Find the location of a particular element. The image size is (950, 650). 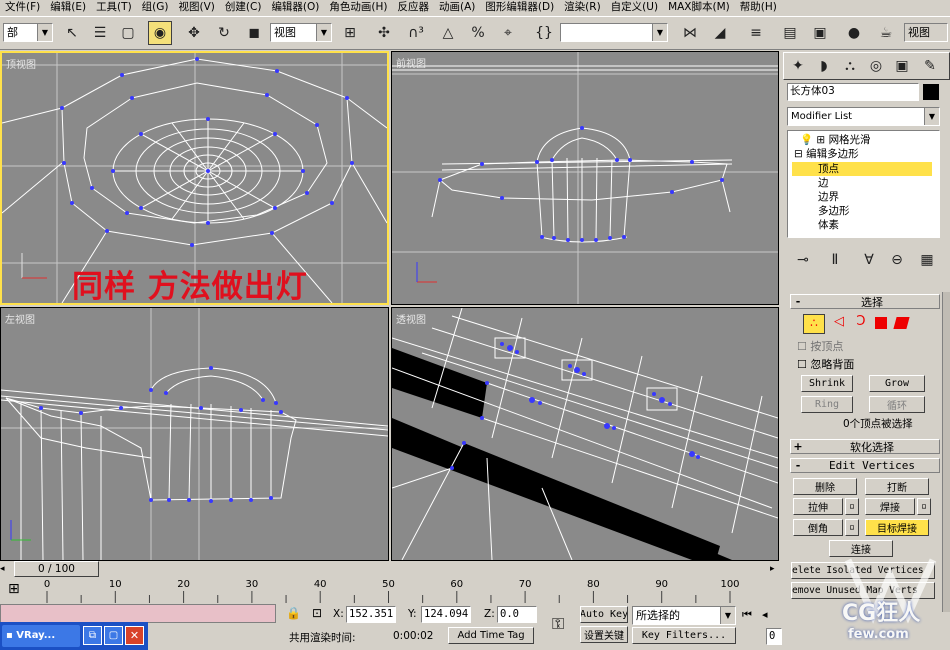

show-end-result-icon: Ⅱ is located at coordinates (835, 260).